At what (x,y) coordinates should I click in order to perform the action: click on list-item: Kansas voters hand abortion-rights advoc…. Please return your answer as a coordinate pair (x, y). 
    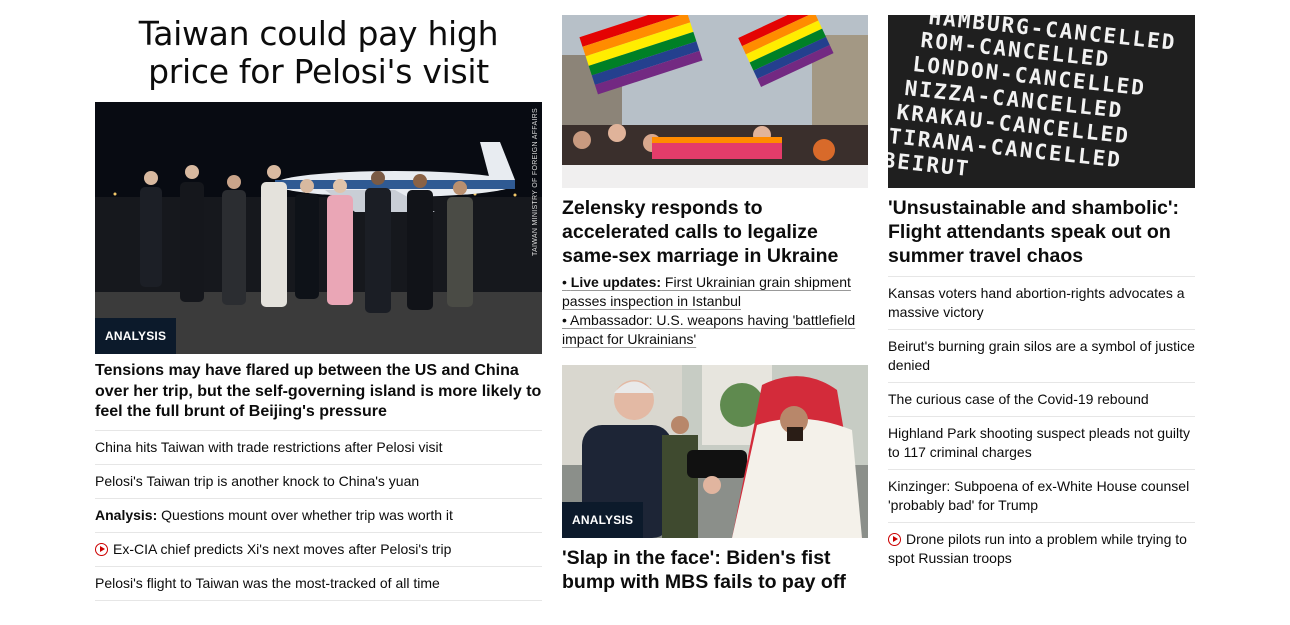
    Looking at the image, I should click on (1041, 302).